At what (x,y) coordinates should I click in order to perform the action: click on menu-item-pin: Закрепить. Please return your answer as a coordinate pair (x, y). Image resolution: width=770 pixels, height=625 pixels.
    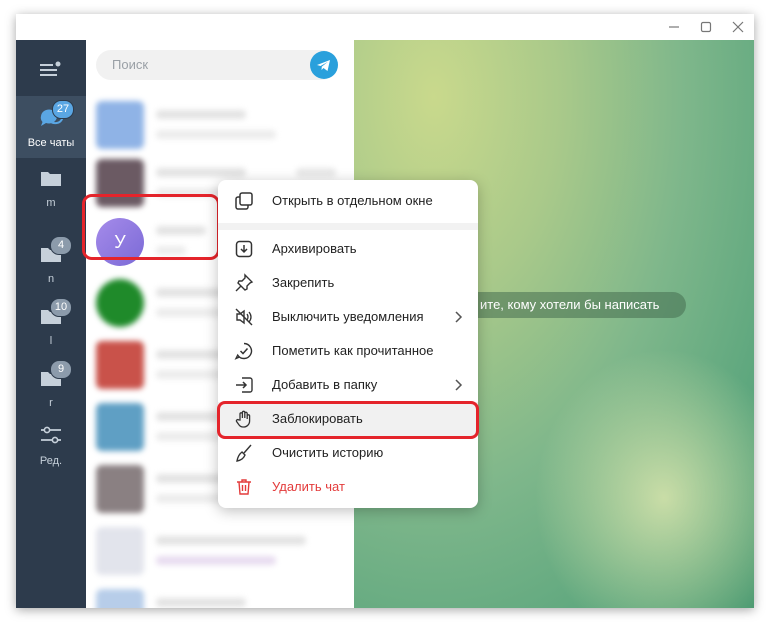
    Looking at the image, I should click on (348, 283).